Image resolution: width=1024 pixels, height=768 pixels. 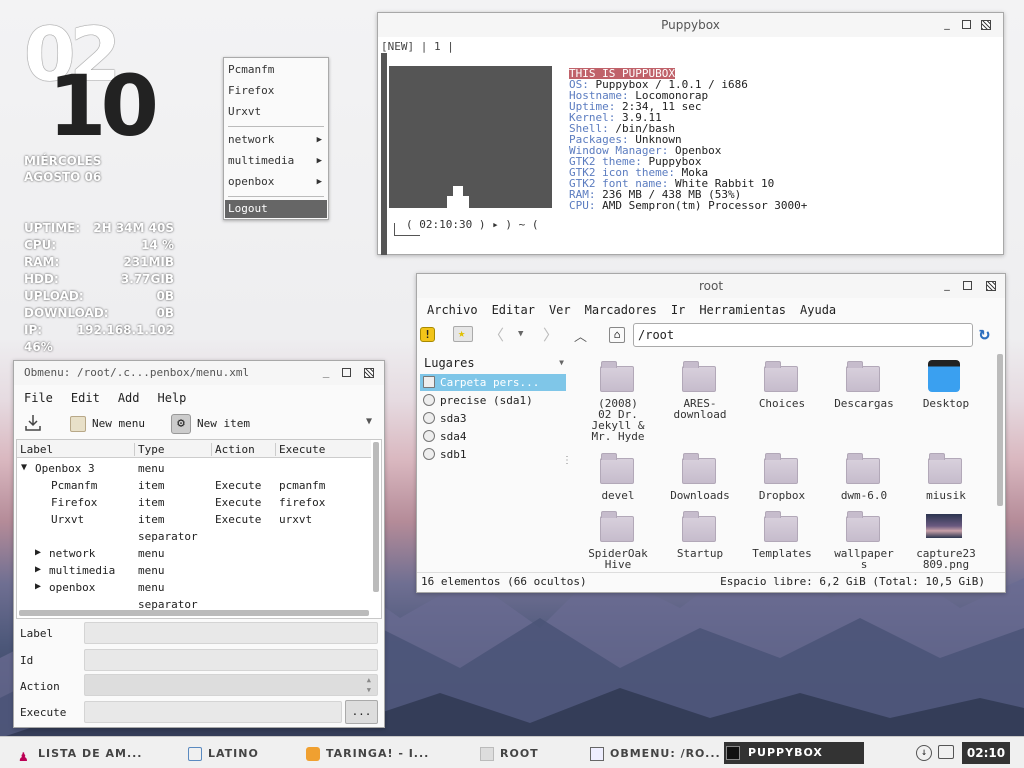 What do you see at coordinates (194, 572) in the screenshot?
I see `table-row: ▶ multimedia menu` at bounding box center [194, 572].